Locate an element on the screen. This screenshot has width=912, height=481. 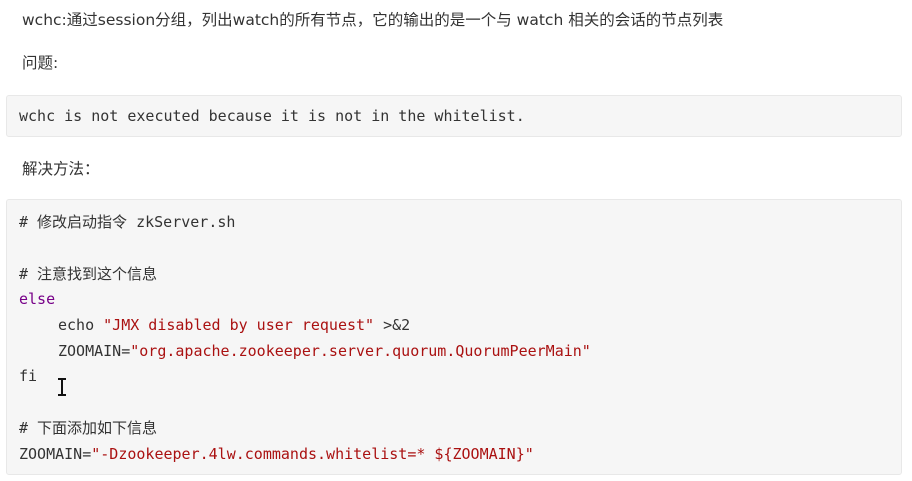
comment-text: # 修改启动指令 zkServer.sh is located at coordinates (127, 222).